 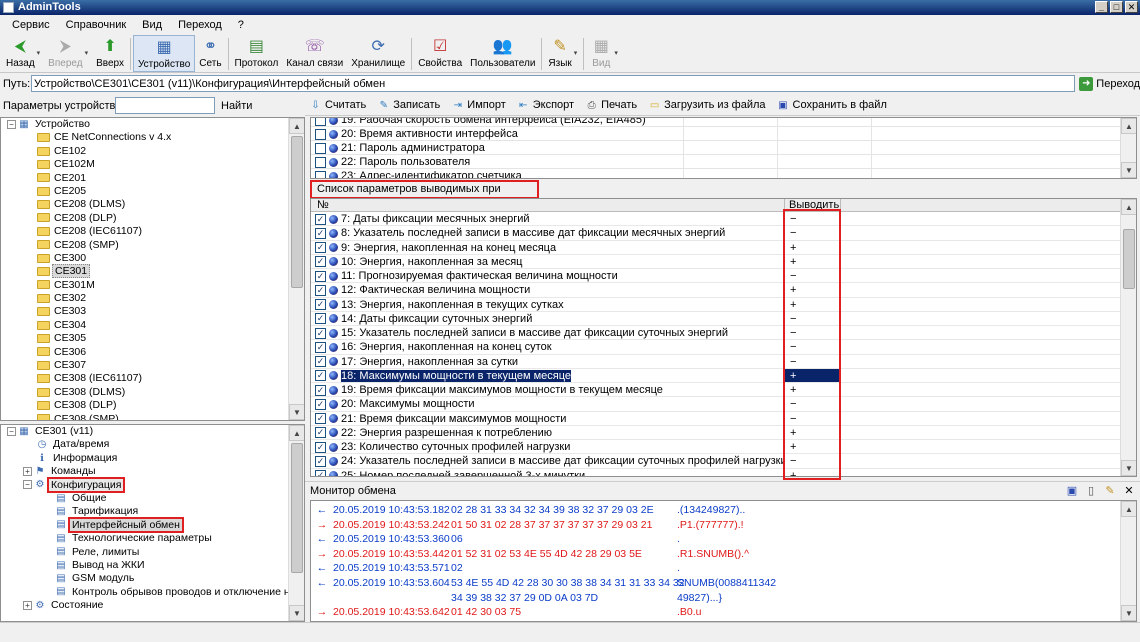 I want to click on read-param-row: ✓ 14: Даты фиксации суточных энергий −, so click(x=723, y=318).